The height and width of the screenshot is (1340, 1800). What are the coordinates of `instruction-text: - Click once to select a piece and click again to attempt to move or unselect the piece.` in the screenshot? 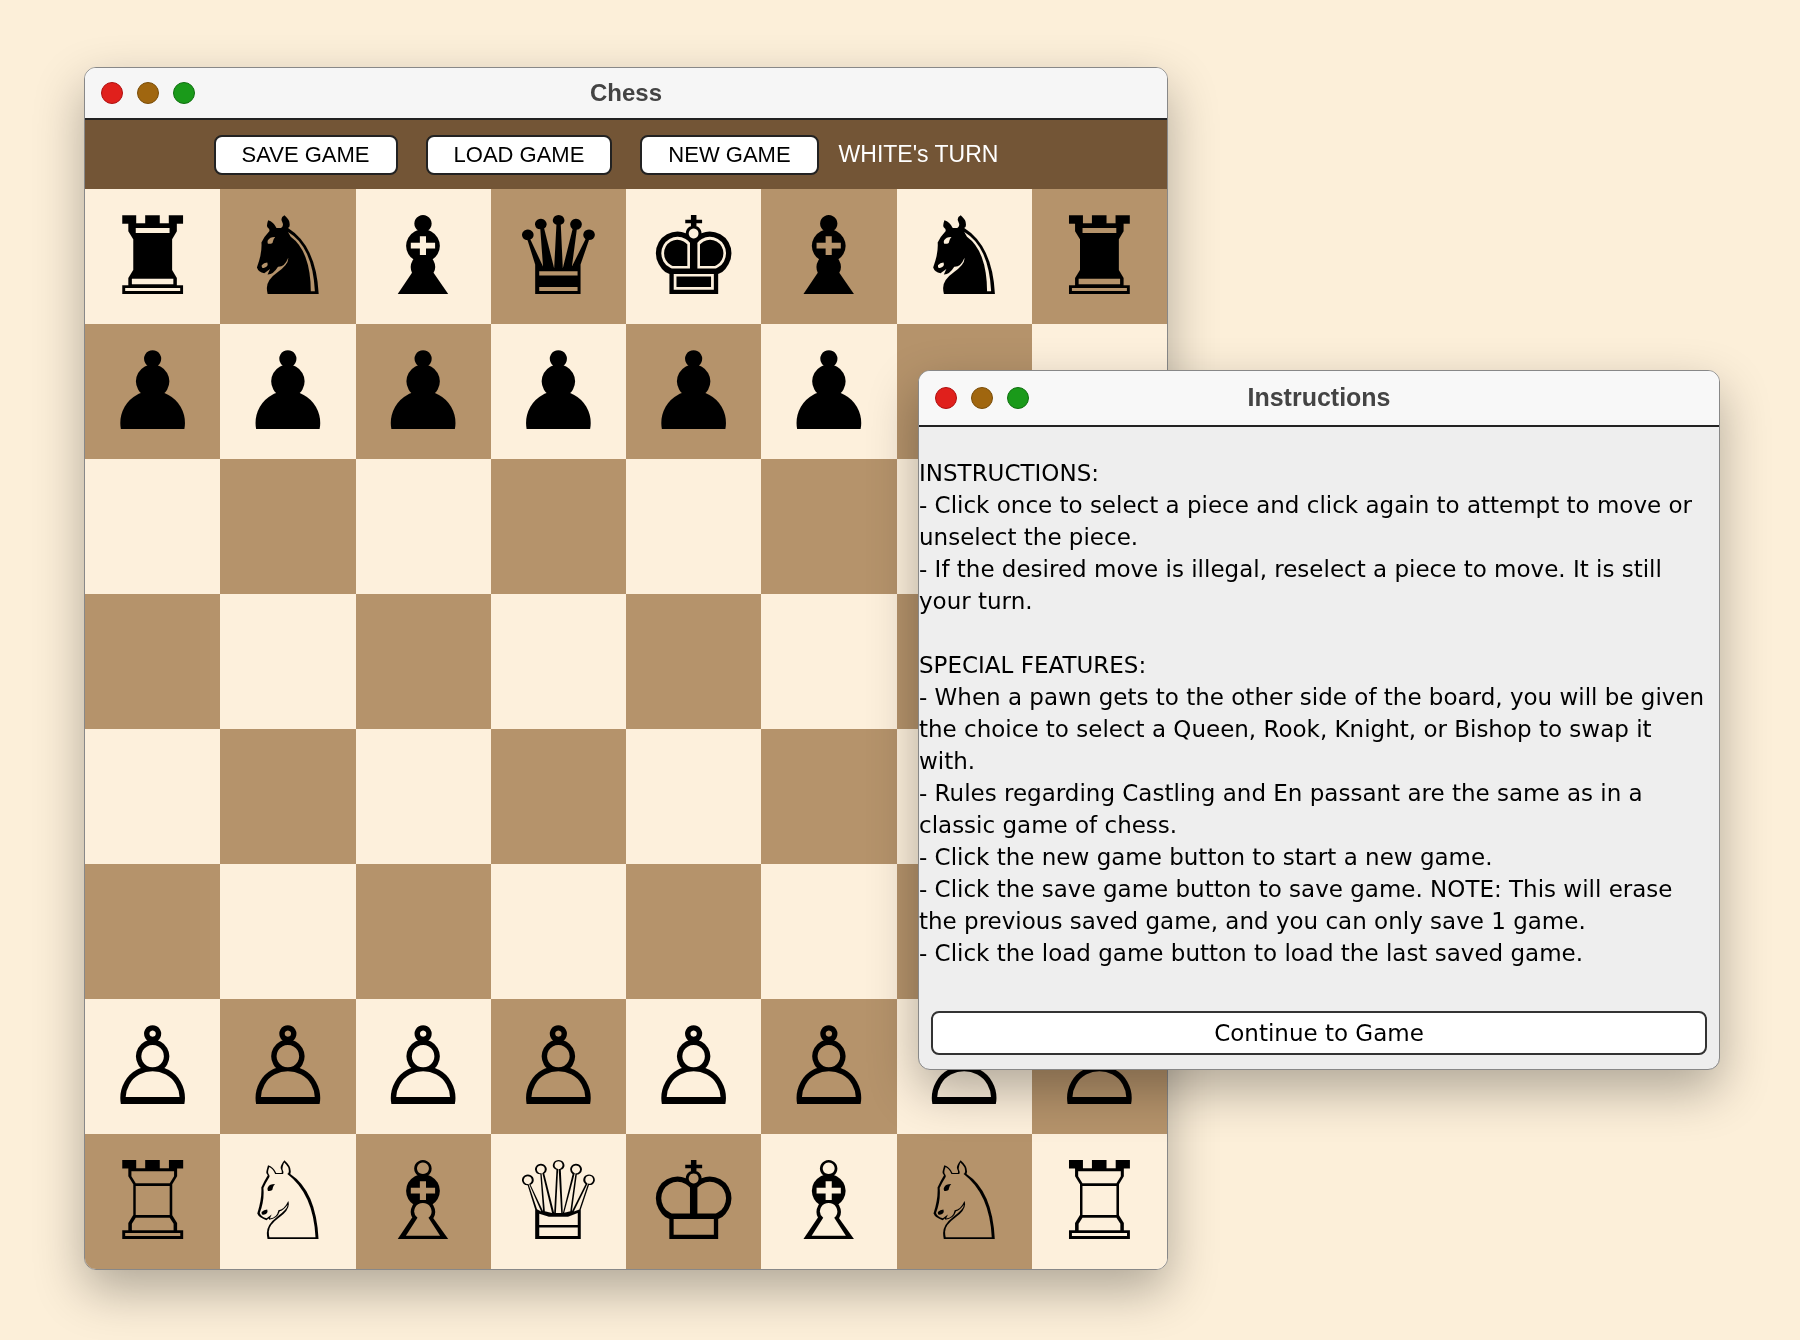 It's located at (1306, 521).